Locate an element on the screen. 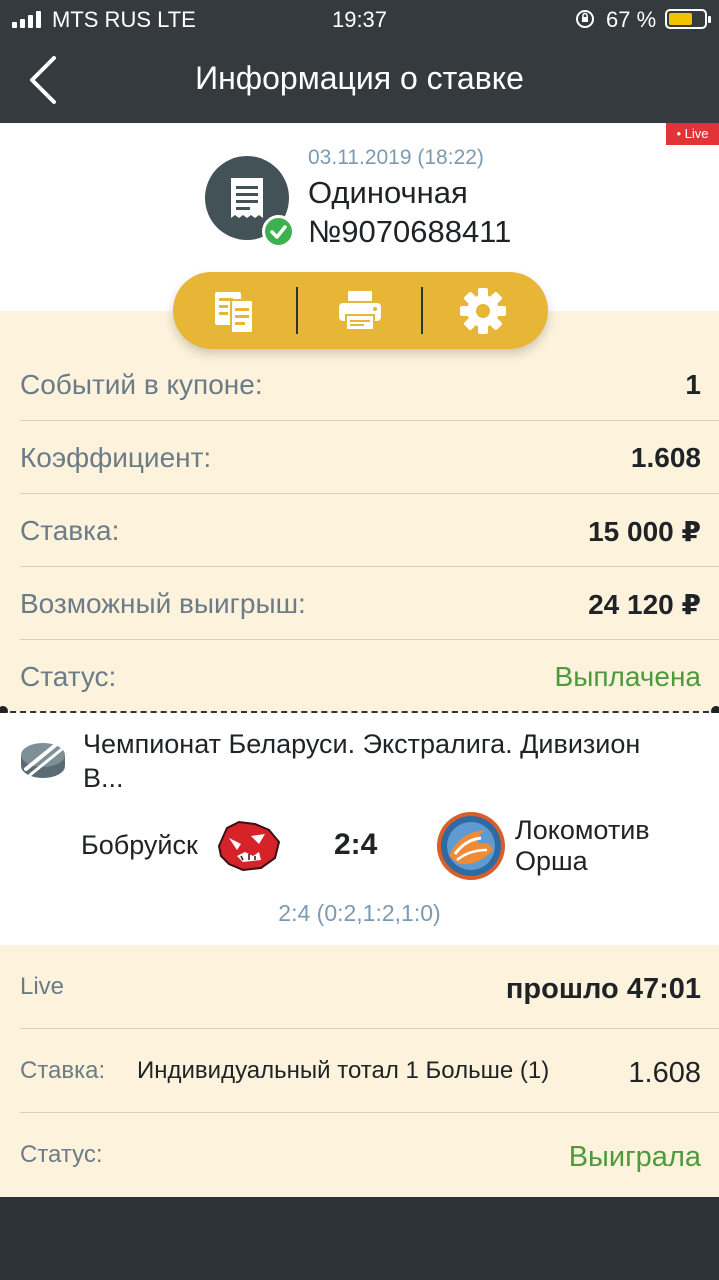  possible-win-value: 24 120 ₽ is located at coordinates (644, 604).